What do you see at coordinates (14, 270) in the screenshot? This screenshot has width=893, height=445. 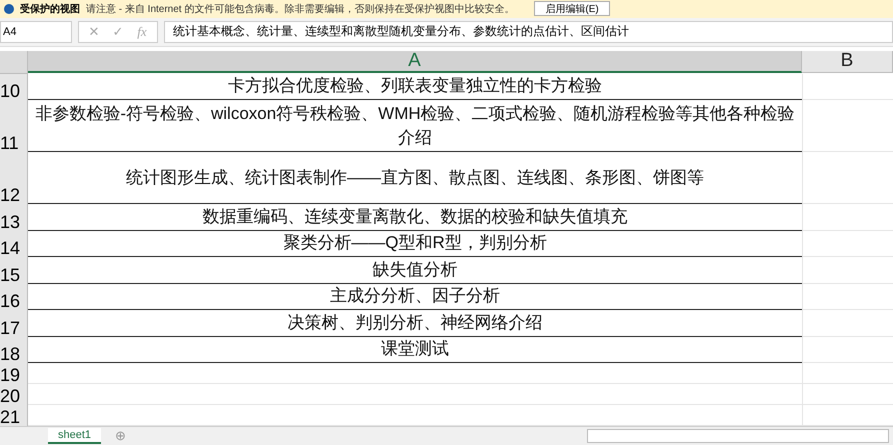 I see `row-header: 15` at bounding box center [14, 270].